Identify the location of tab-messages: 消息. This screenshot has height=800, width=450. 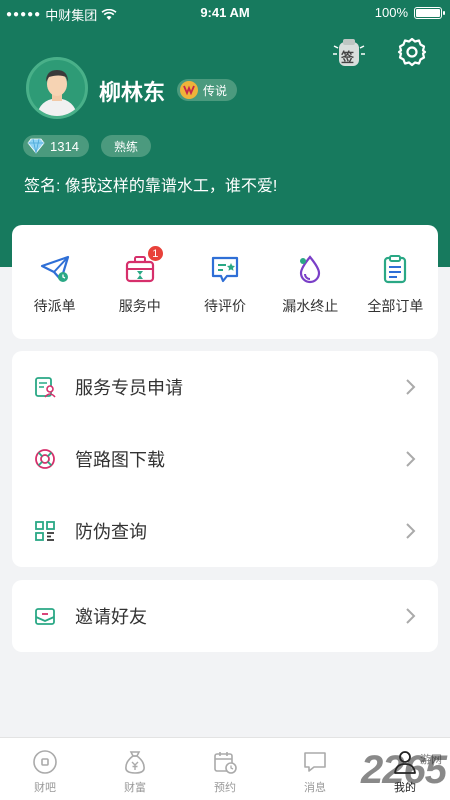
(315, 769).